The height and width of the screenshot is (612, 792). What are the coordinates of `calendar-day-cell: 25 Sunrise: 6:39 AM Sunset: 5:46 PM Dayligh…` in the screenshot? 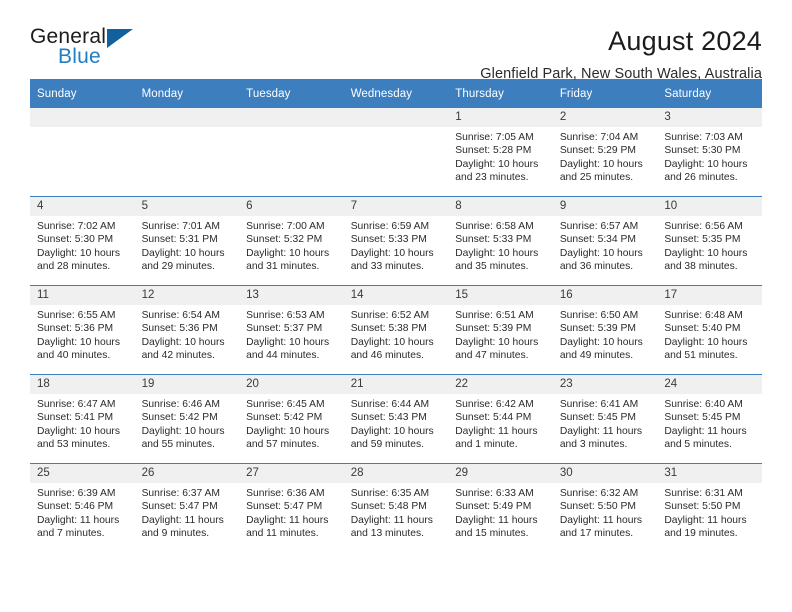 It's located at (82, 507).